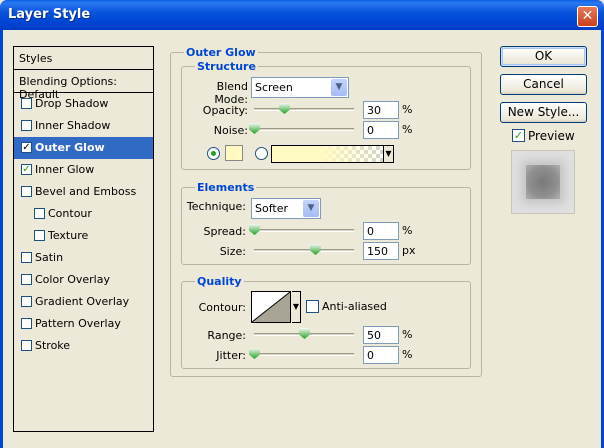 The image size is (604, 448). Describe the element at coordinates (312, 306) in the screenshot. I see `anti-aliased-checkbox` at that location.